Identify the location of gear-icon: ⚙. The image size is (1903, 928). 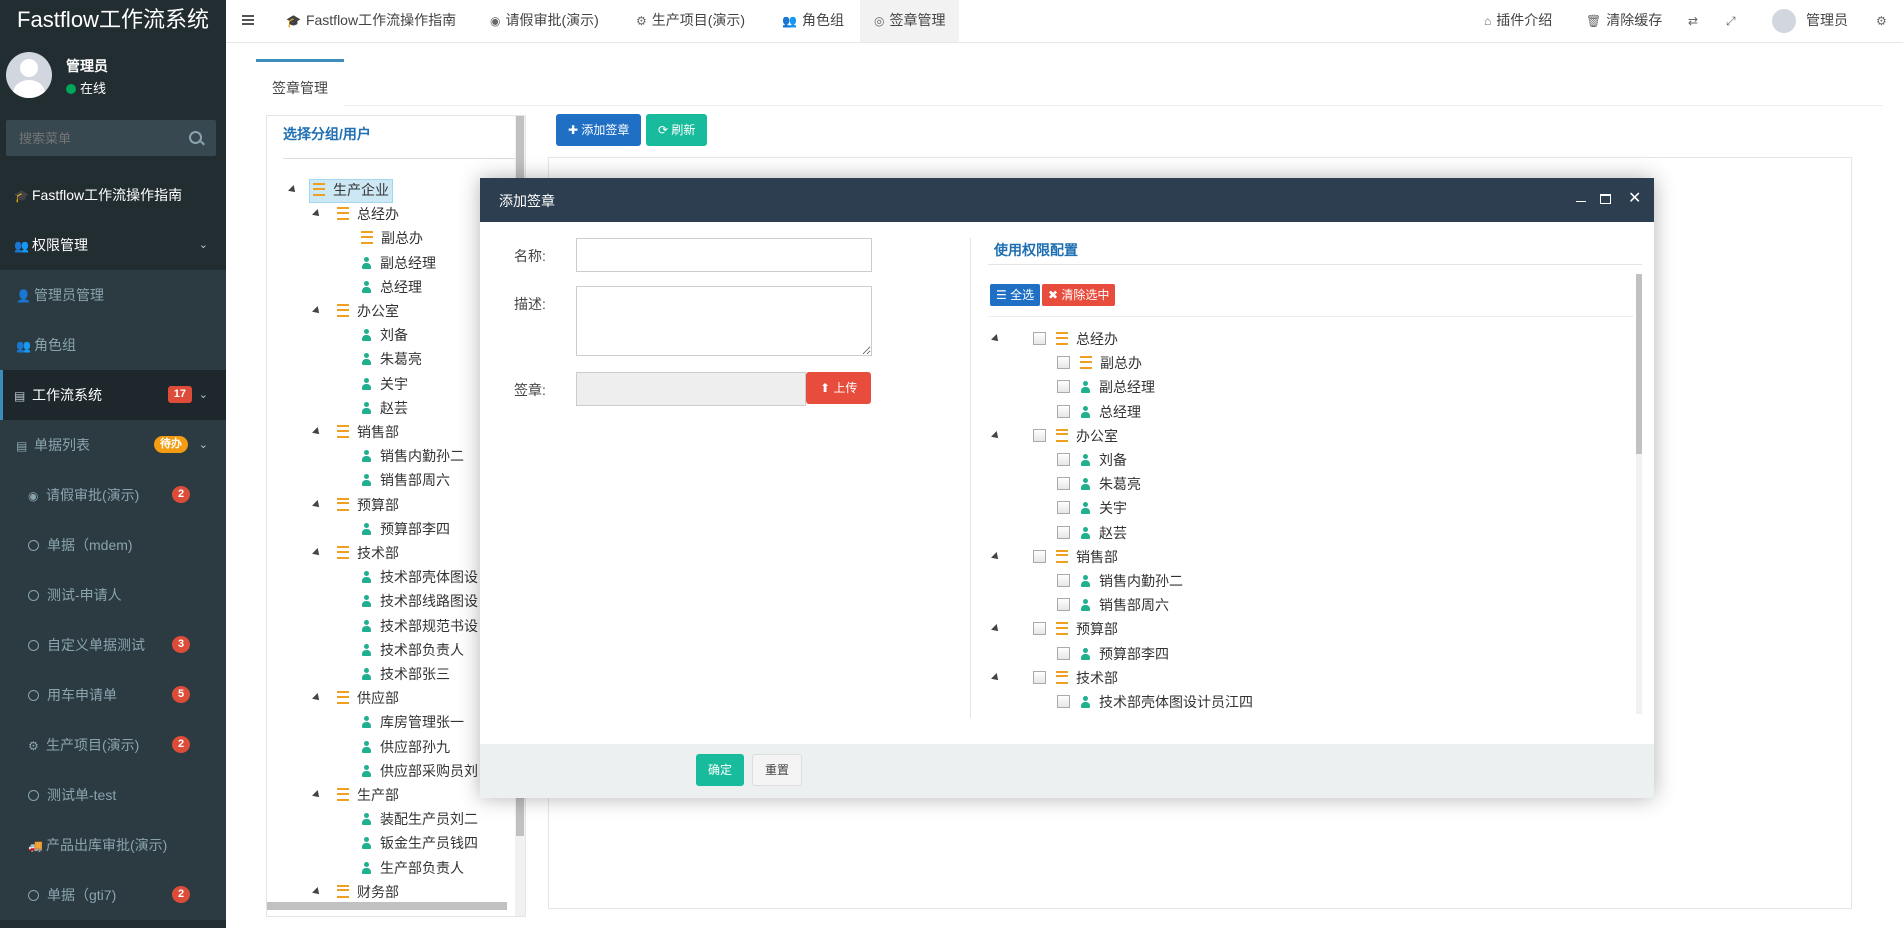
(1884, 21).